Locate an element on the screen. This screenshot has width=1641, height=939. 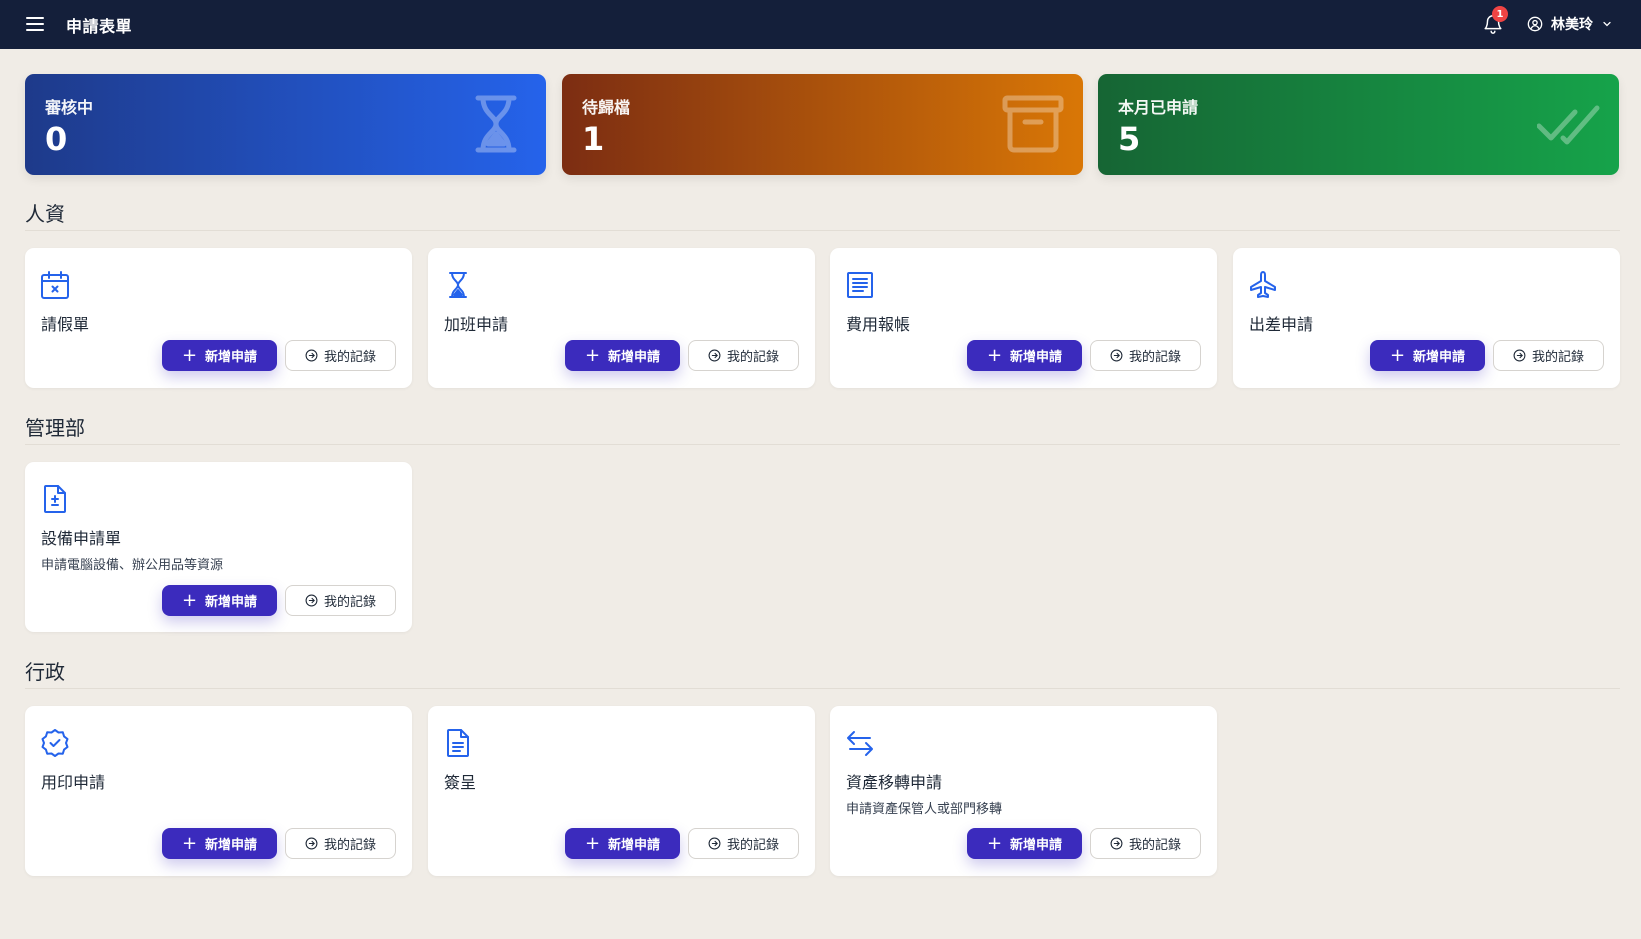
calendar-x-icon is located at coordinates (55, 285).